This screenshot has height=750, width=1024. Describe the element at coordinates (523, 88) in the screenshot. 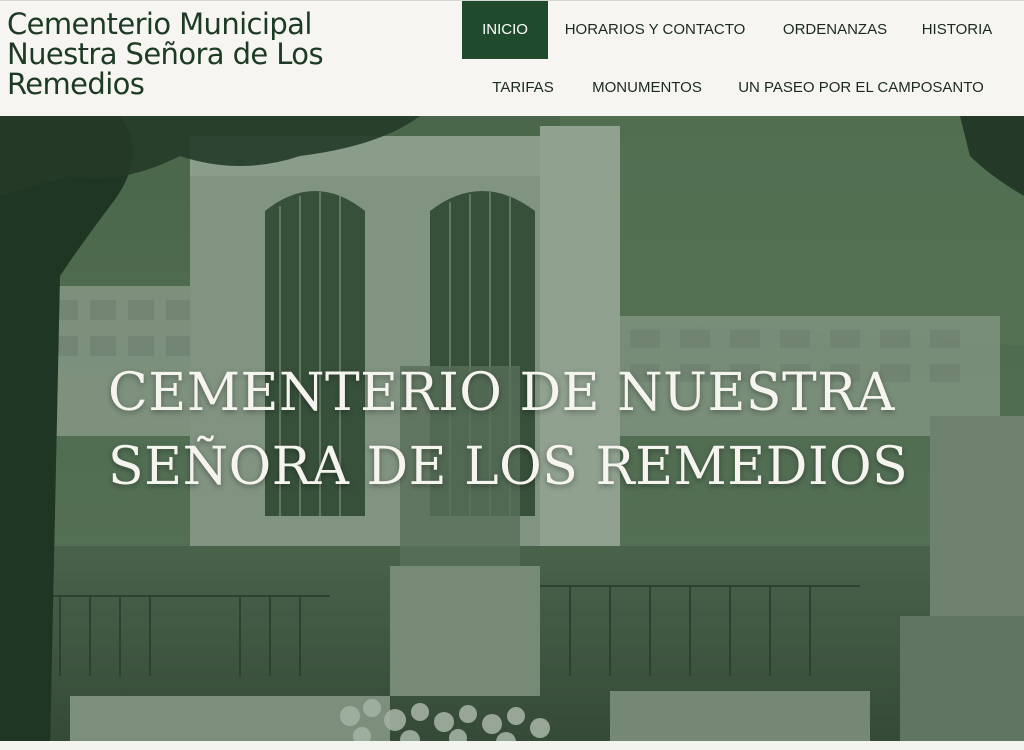

I see `nav-item-tarifas: TARIFAS` at that location.